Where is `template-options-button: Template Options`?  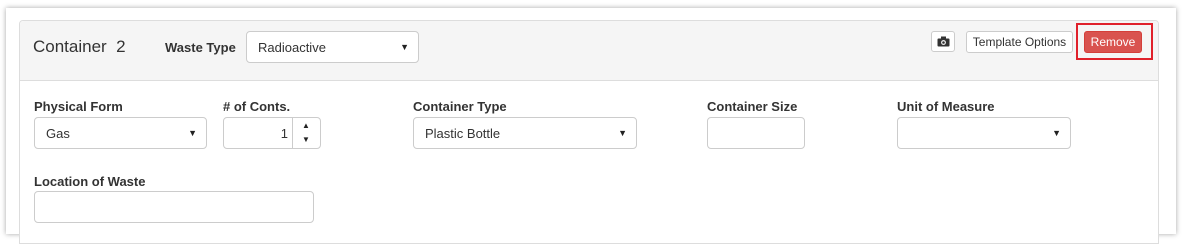
template-options-button: Template Options is located at coordinates (1019, 42).